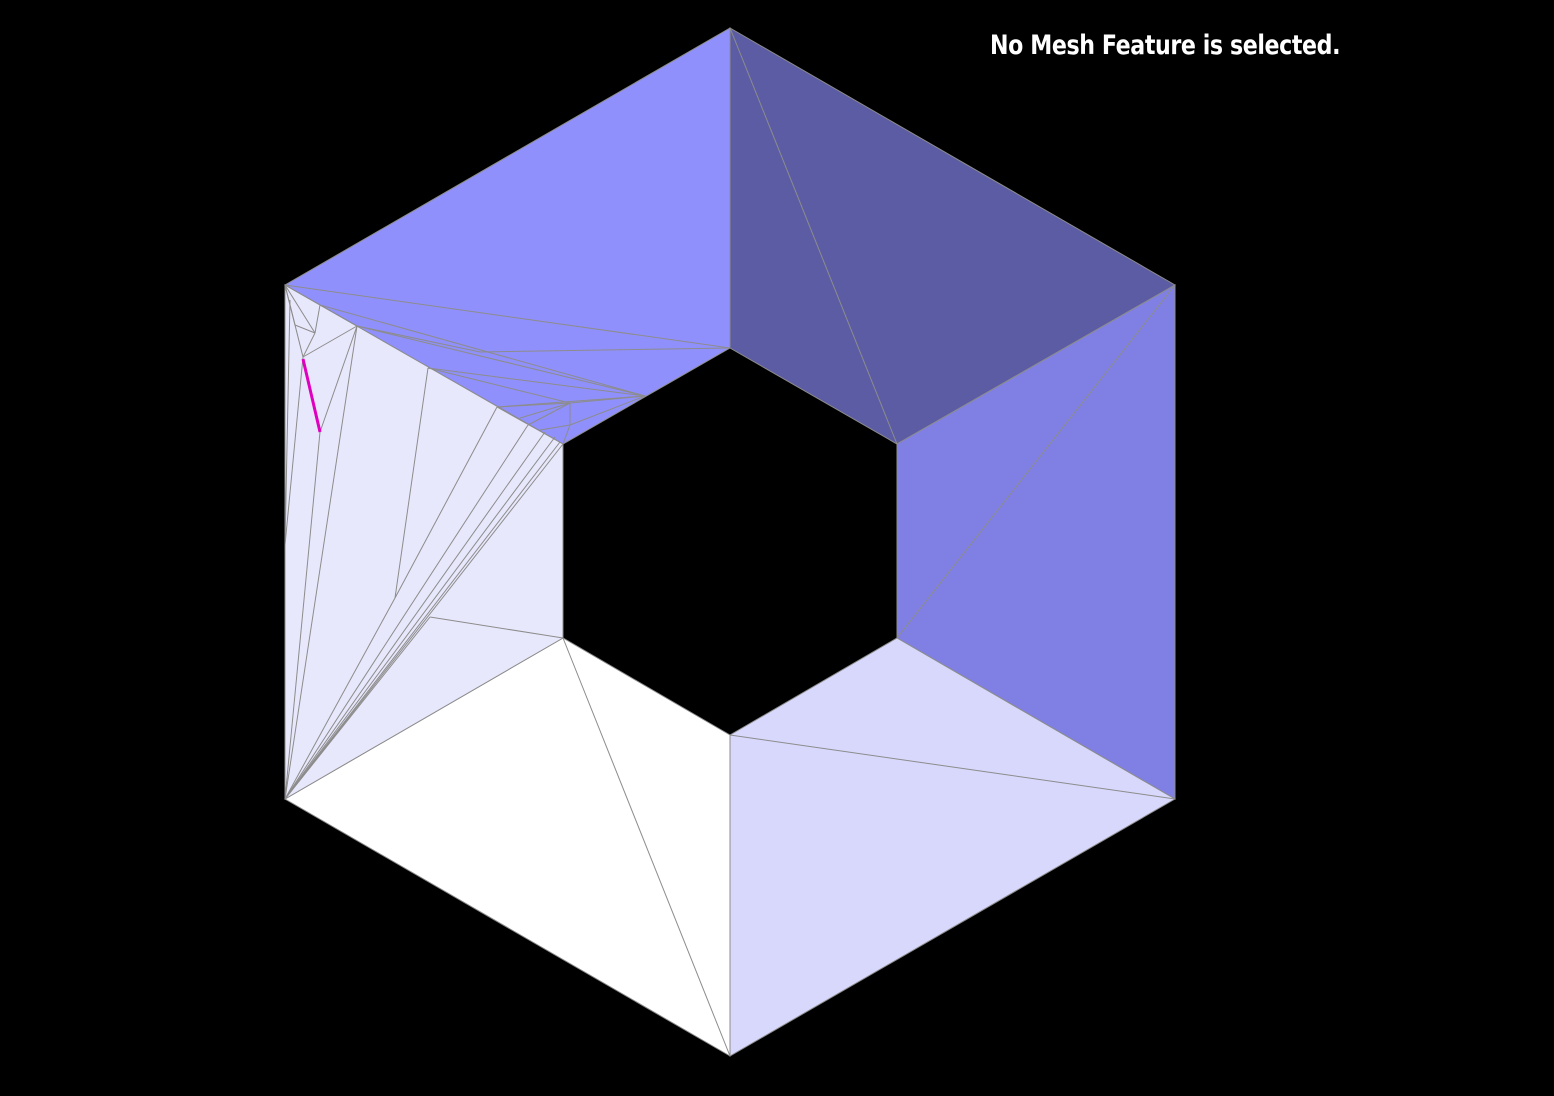  What do you see at coordinates (1165, 45) in the screenshot?
I see `status-message: No Mesh Feature is selected.` at bounding box center [1165, 45].